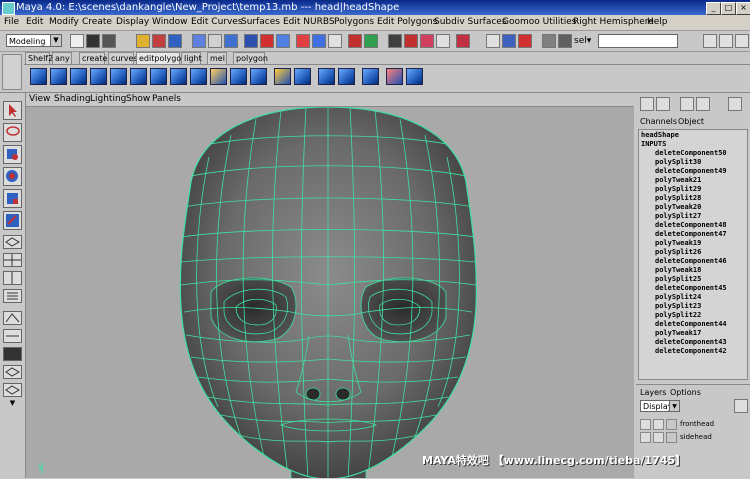  Describe the element at coordinates (217, 22) in the screenshot. I see `menu-edit-curves: Edit Curves` at that location.